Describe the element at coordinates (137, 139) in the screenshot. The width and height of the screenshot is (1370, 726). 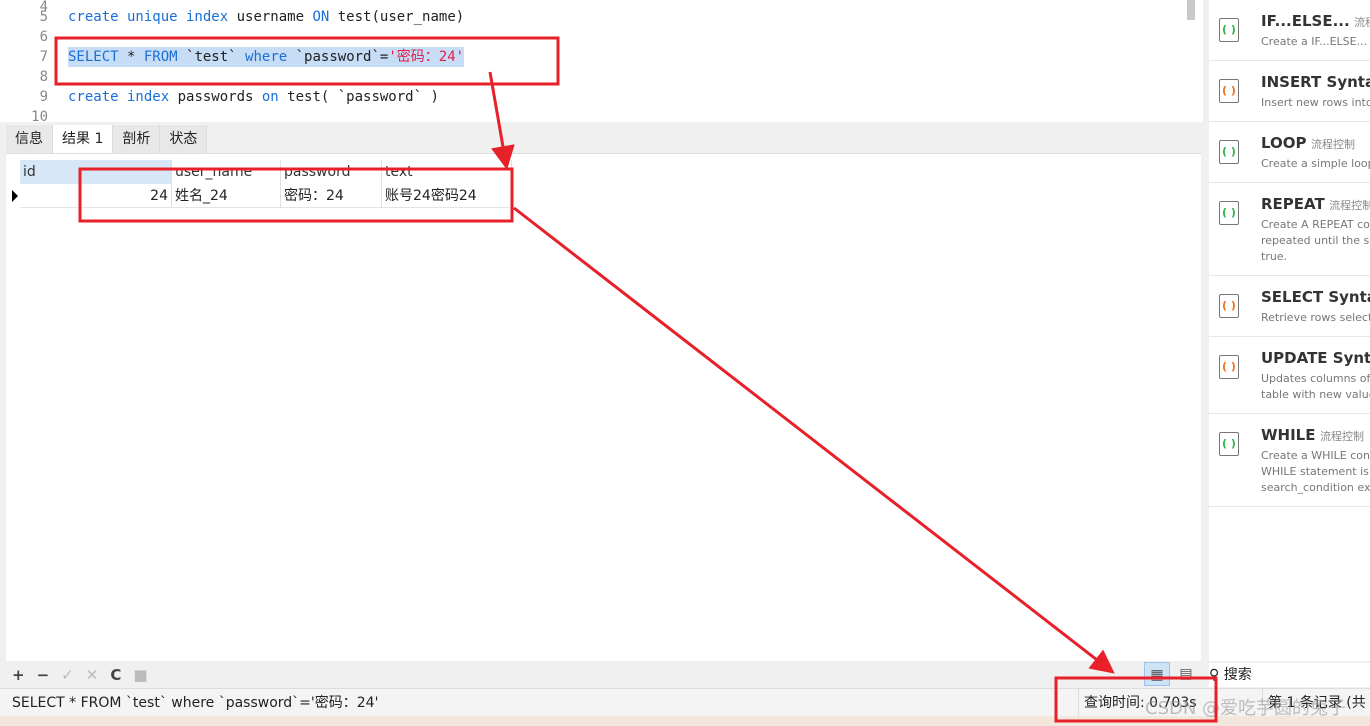
I see `tab-profile: 剖析` at that location.